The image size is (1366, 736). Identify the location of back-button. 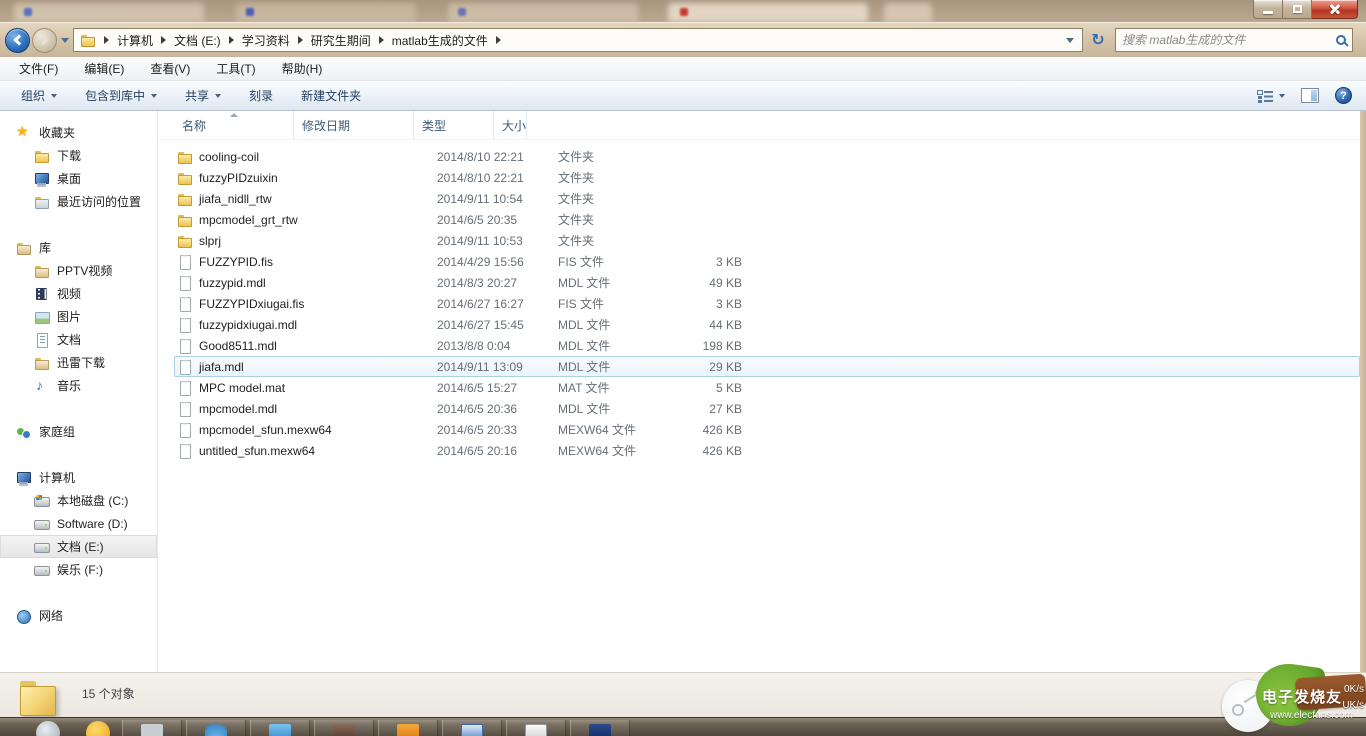
(17, 40).